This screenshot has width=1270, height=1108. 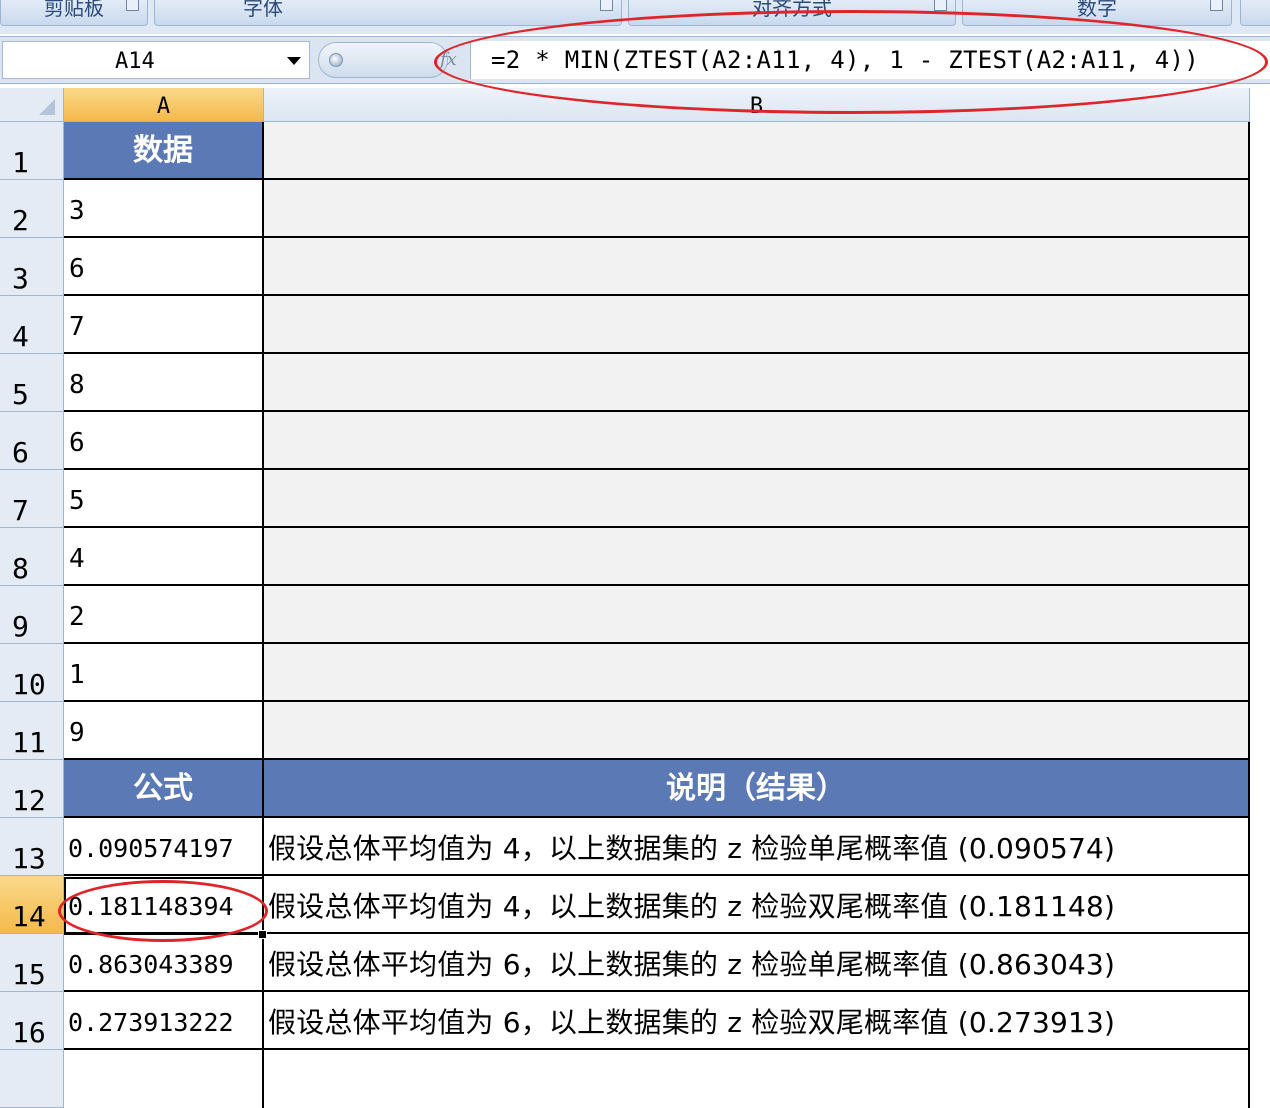 What do you see at coordinates (336, 60) in the screenshot?
I see `splitter-knob-icon` at bounding box center [336, 60].